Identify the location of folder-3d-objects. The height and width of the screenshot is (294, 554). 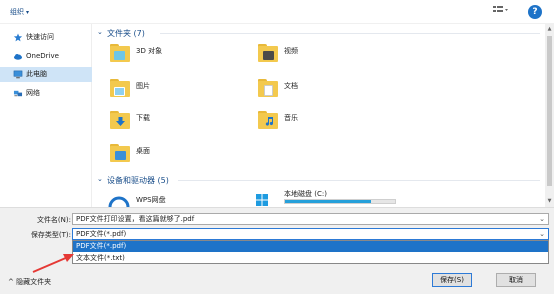
(120, 53).